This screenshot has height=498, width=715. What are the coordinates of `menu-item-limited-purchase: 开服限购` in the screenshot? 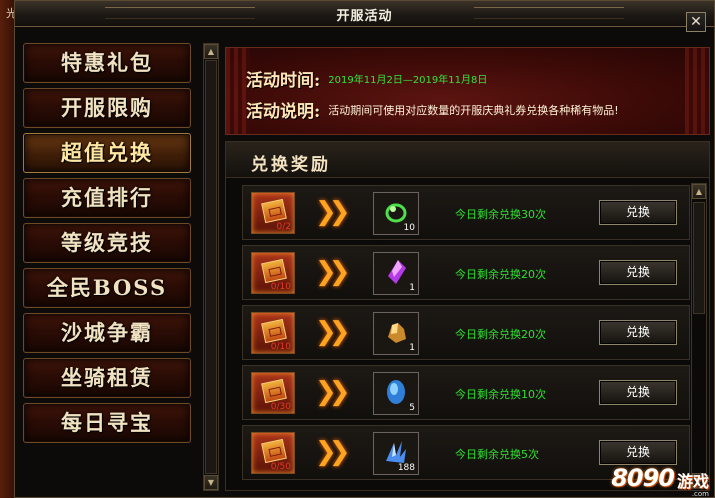 It's located at (107, 108).